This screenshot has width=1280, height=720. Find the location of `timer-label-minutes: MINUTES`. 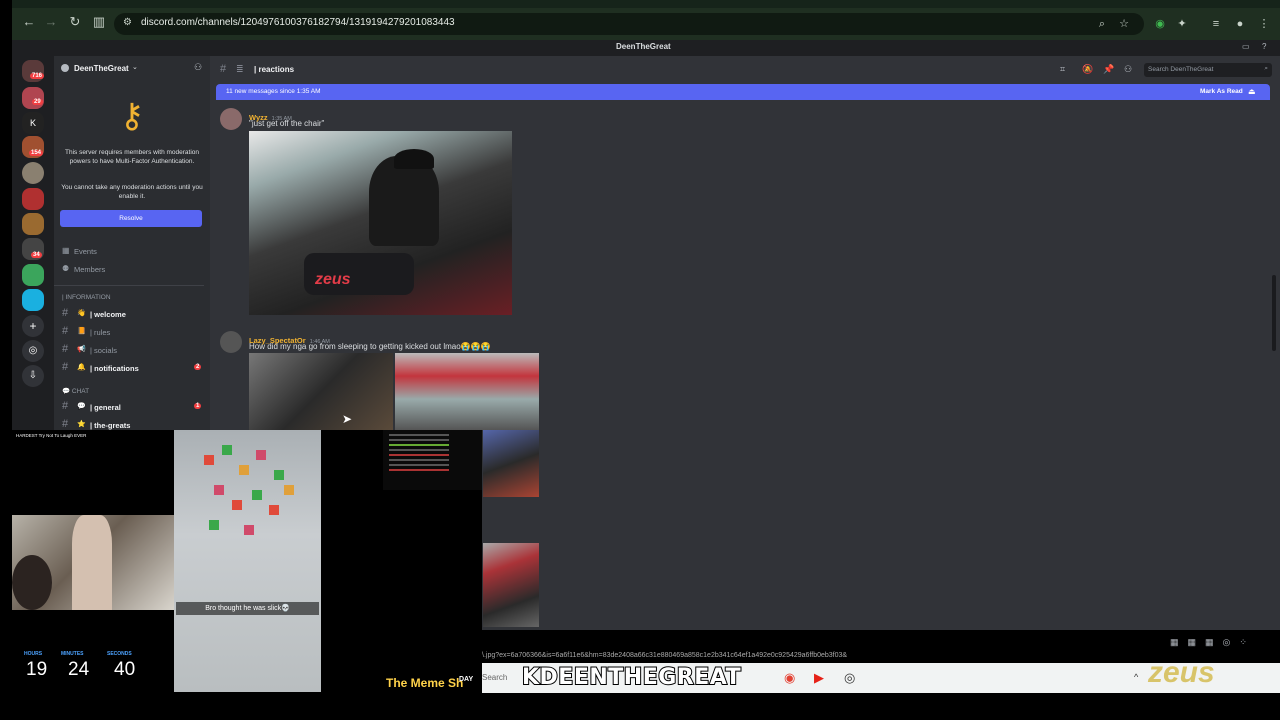

timer-label-minutes: MINUTES is located at coordinates (72, 654).